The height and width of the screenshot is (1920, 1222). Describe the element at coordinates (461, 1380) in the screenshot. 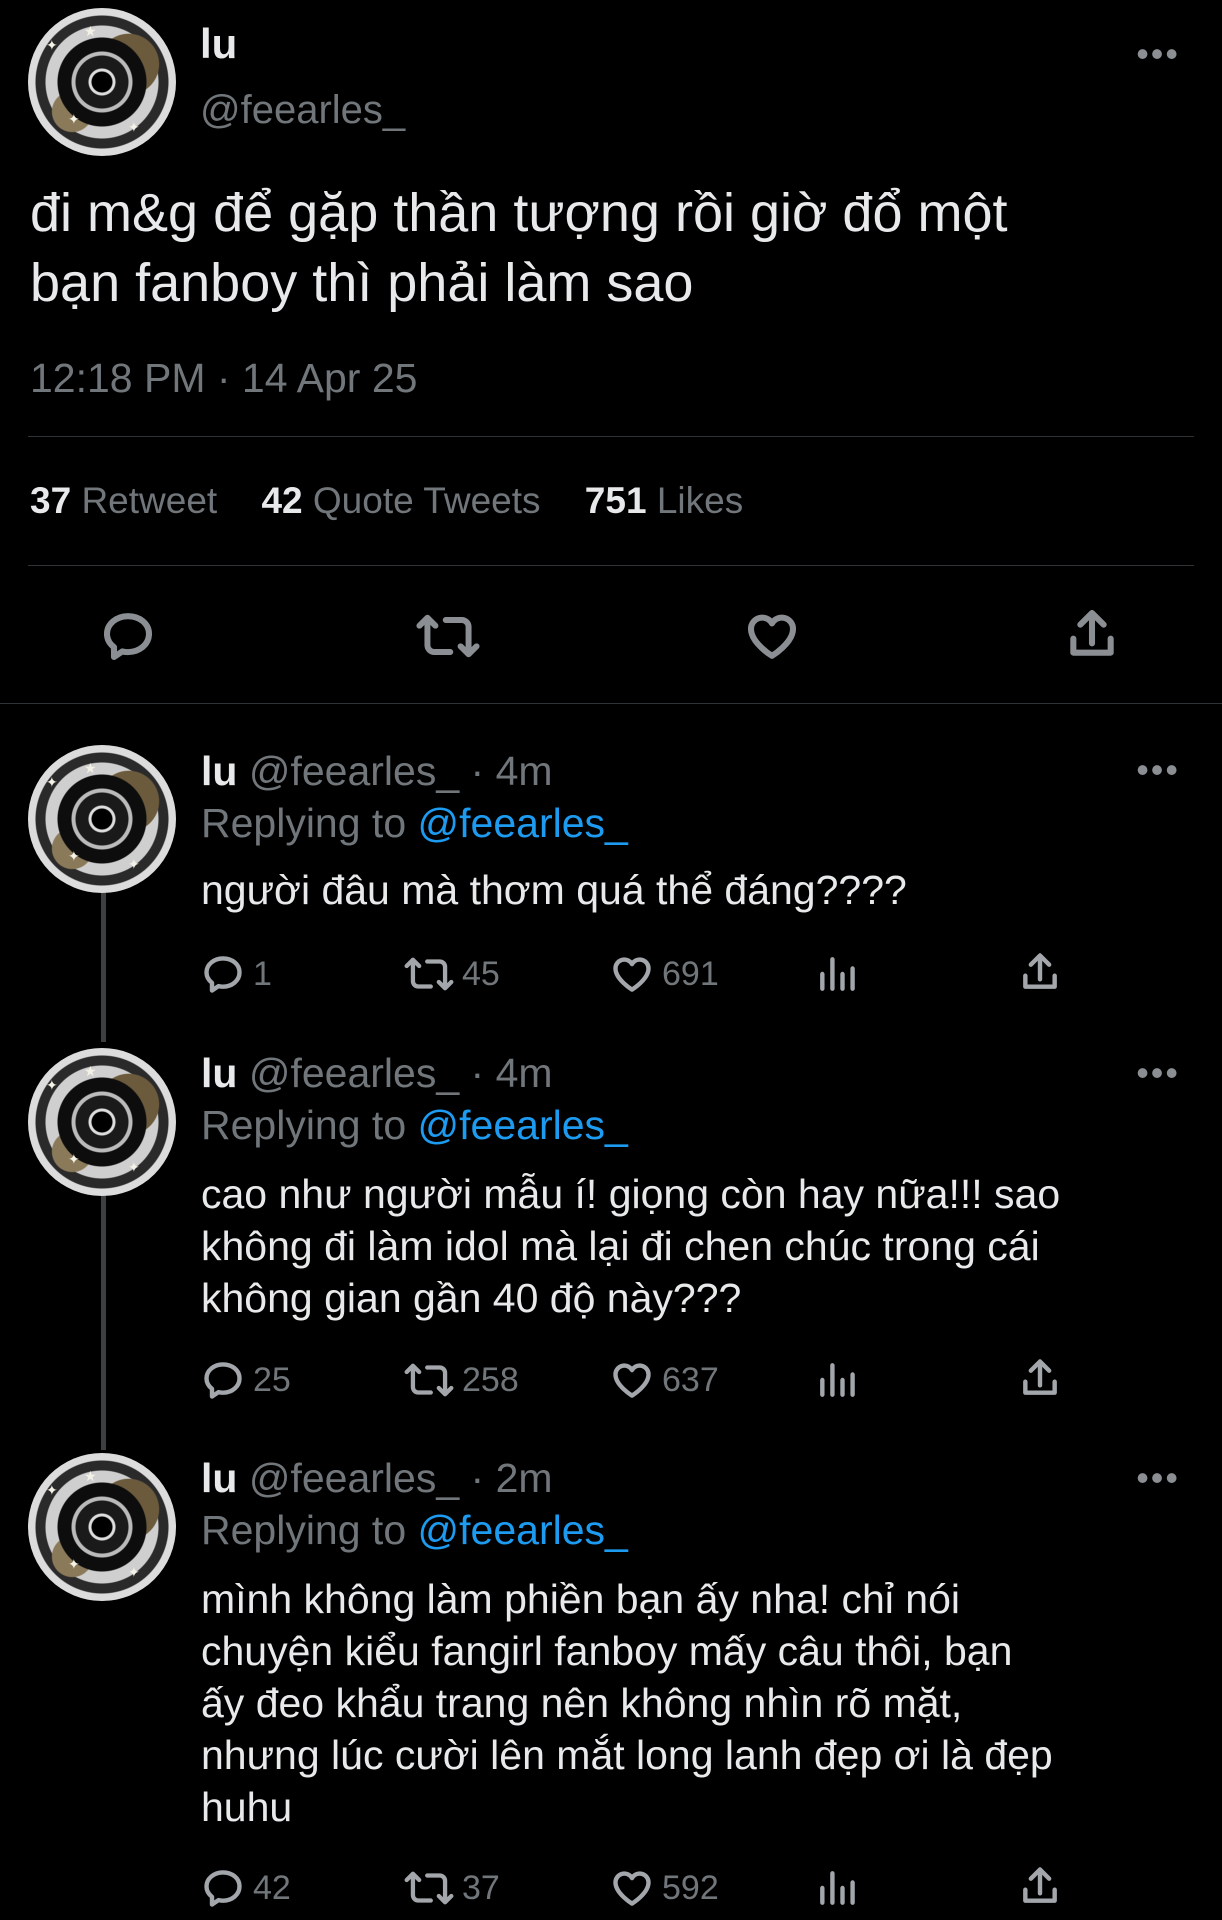

I see `retweet-button: 258` at that location.